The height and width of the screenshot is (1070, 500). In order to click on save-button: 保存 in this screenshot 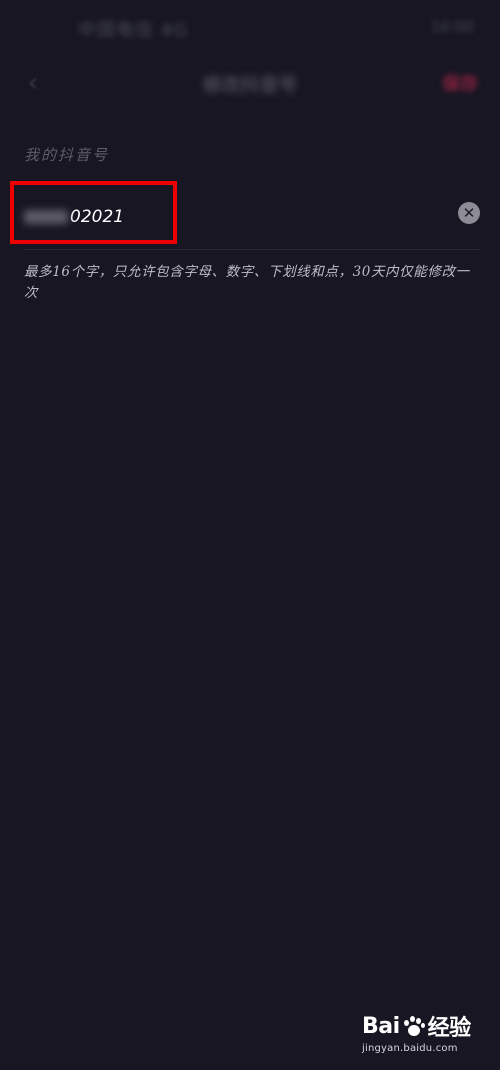, I will do `click(460, 83)`.